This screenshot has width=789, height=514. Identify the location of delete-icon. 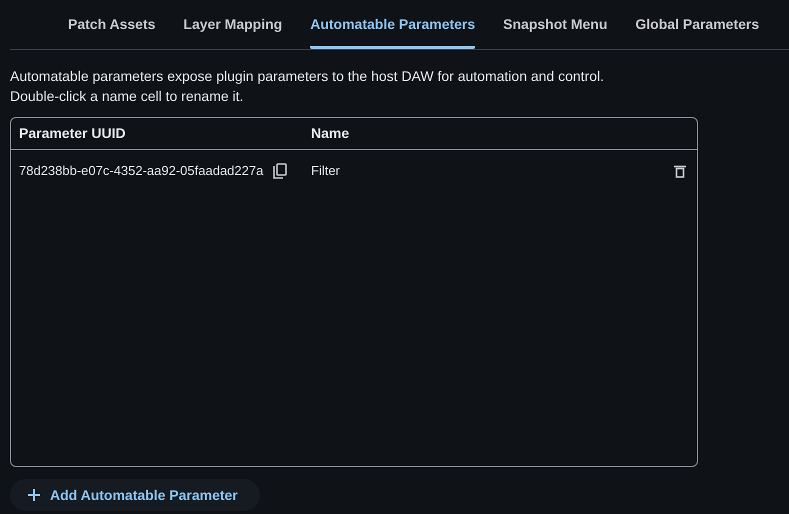
(680, 171).